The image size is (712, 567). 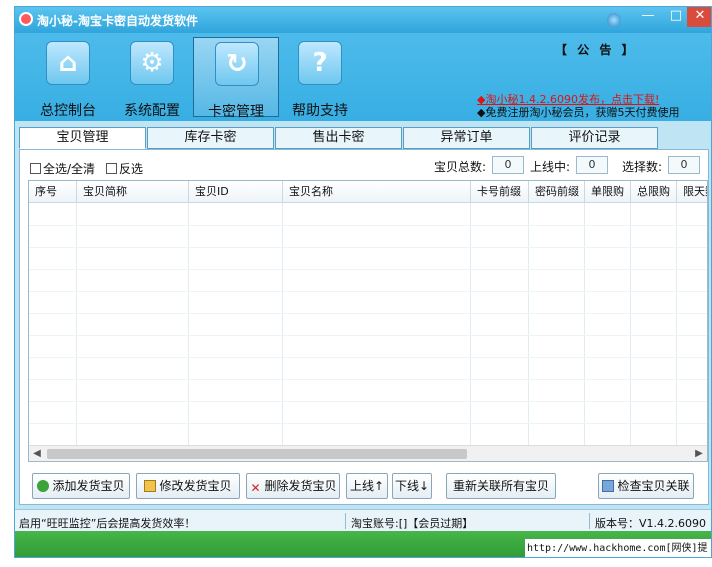 I want to click on edit-item-button: 修改发货宝贝, so click(x=188, y=486).